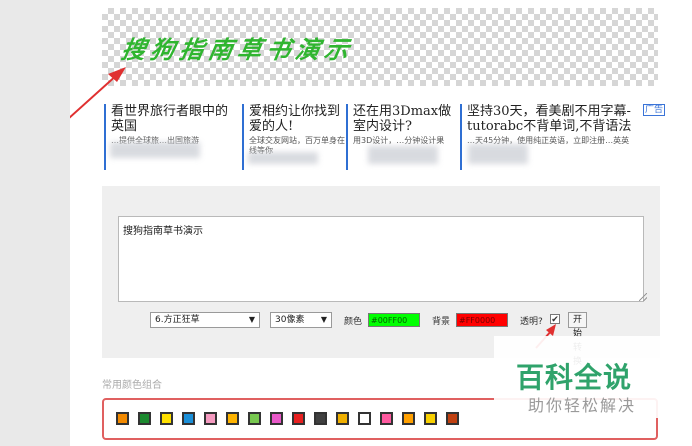 The image size is (692, 446). Describe the element at coordinates (381, 259) in the screenshot. I see `text-input: 搜狗指南草书演示` at that location.